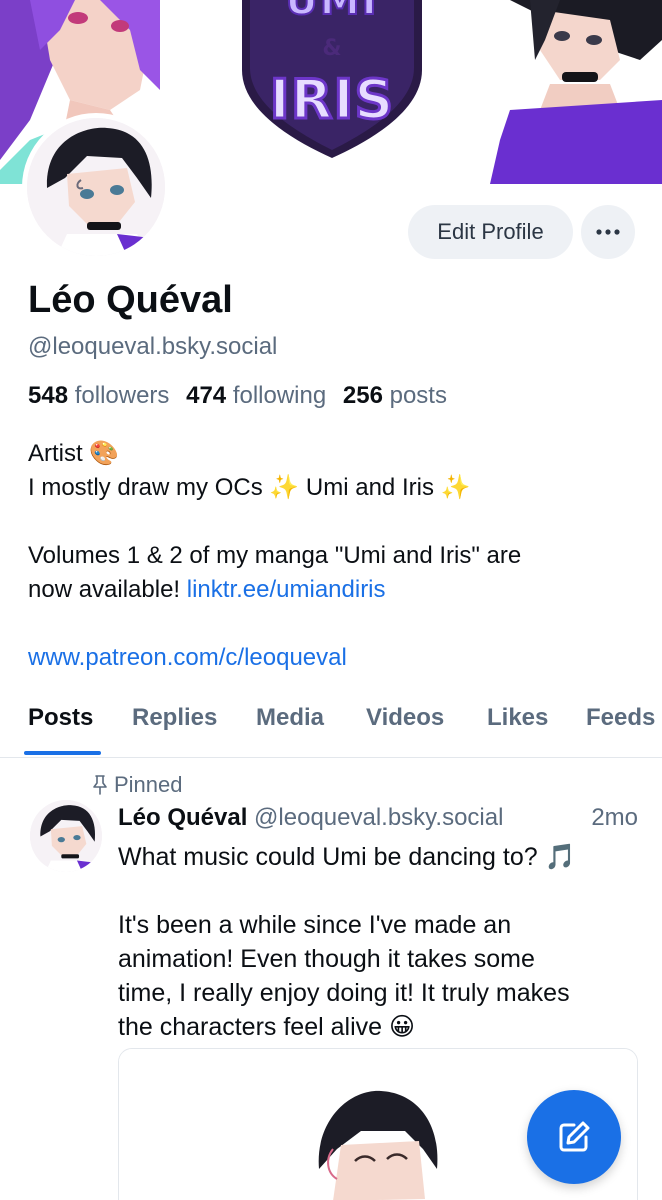 The image size is (662, 1200). What do you see at coordinates (362, 395) in the screenshot?
I see `posts-count: 256` at bounding box center [362, 395].